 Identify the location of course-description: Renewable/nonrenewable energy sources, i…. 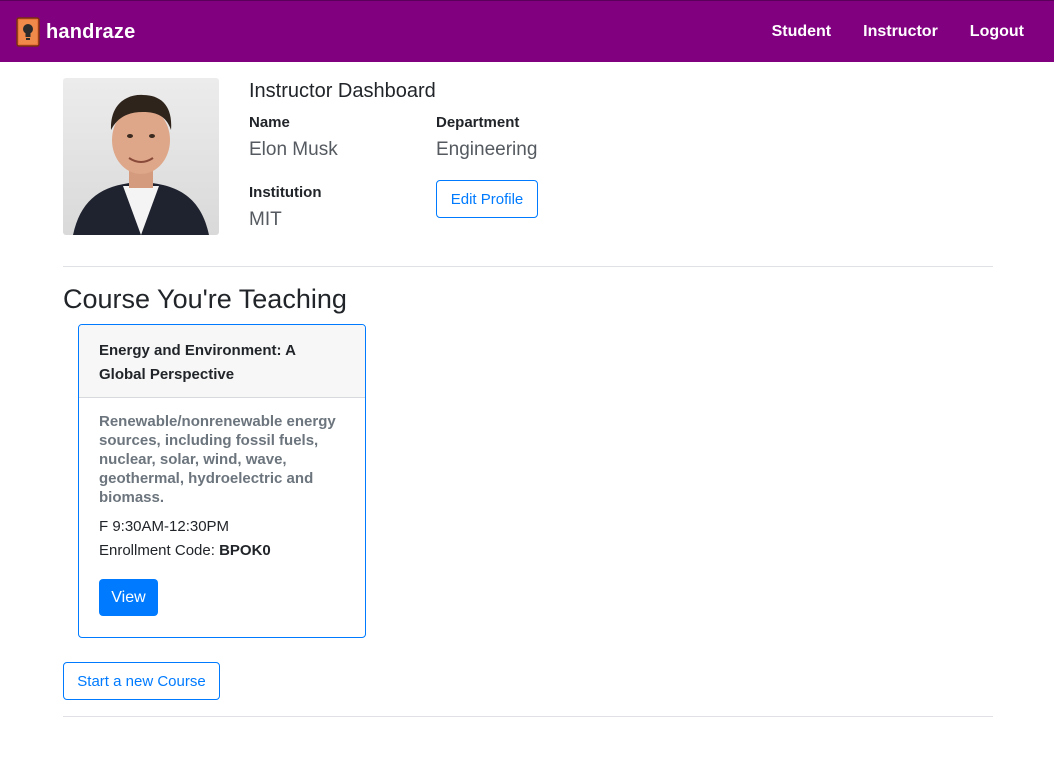
(217, 459).